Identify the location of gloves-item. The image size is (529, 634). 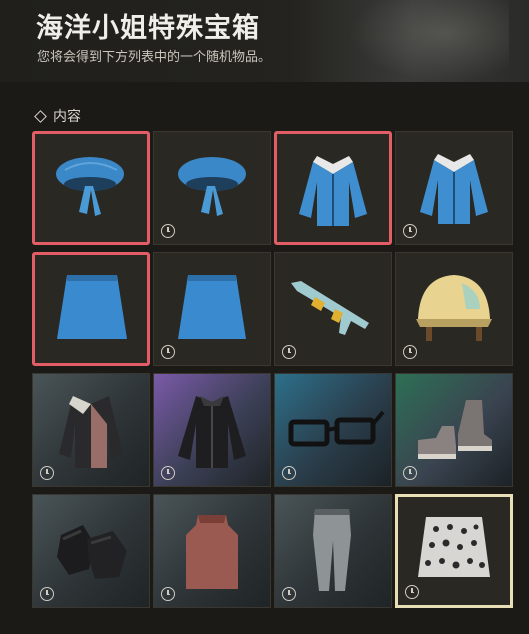
(91, 551).